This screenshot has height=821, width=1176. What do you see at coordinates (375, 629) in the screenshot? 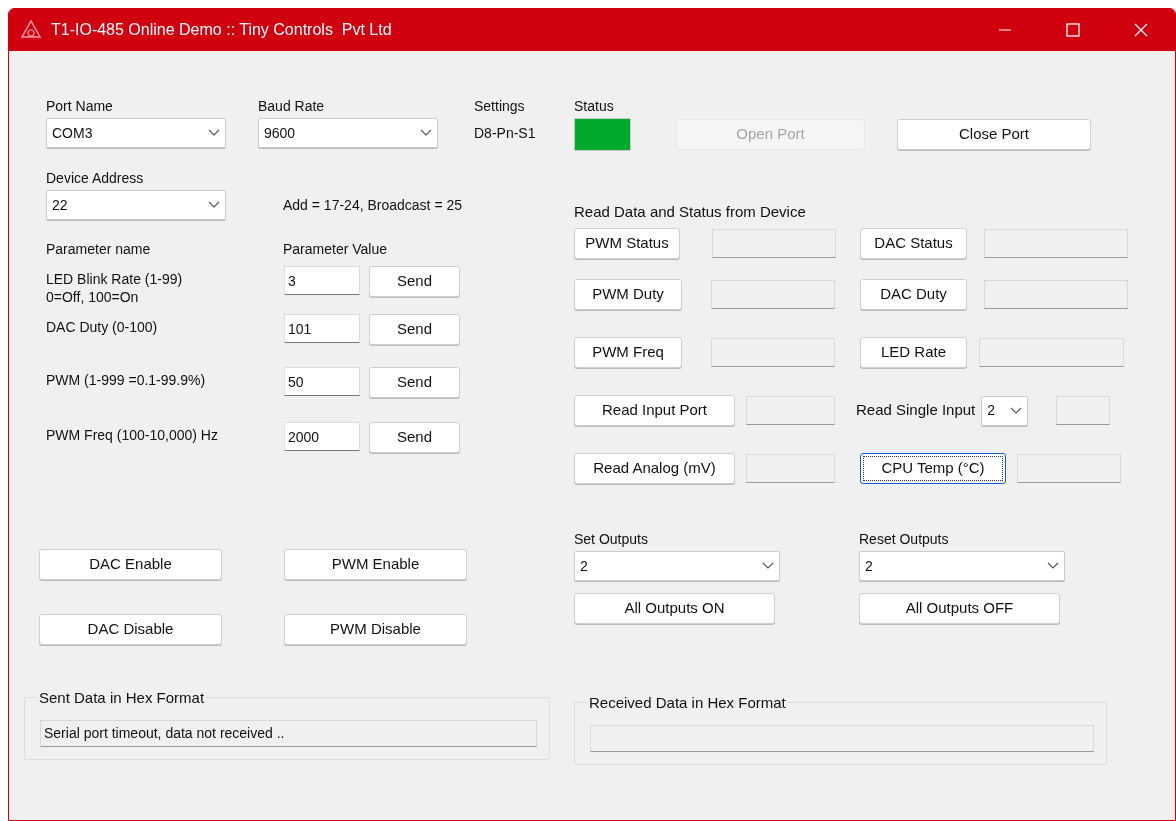
I see `button: PWM Disable` at bounding box center [375, 629].